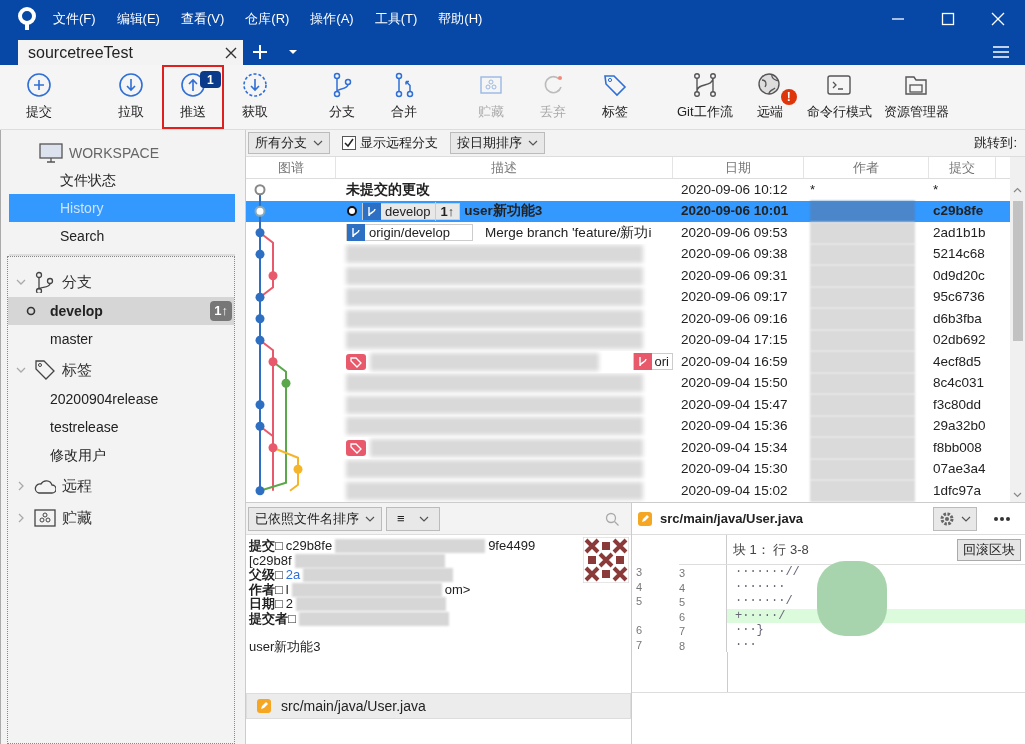  What do you see at coordinates (769, 97) in the screenshot?
I see `toolbar-button: 远端 !` at bounding box center [769, 97].